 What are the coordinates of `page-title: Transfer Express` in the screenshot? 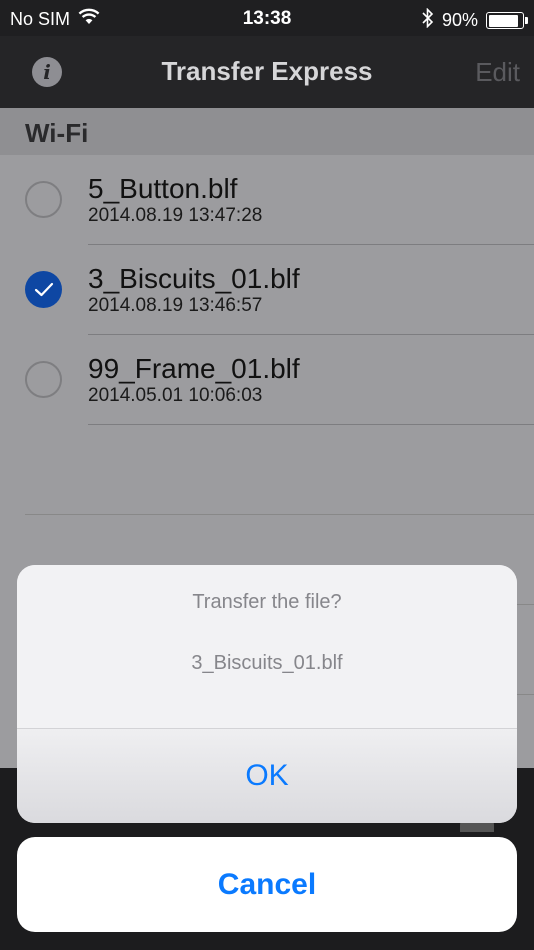 It's located at (267, 71).